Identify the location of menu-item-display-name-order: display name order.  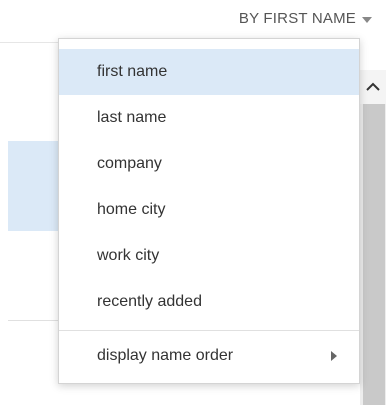
(209, 356).